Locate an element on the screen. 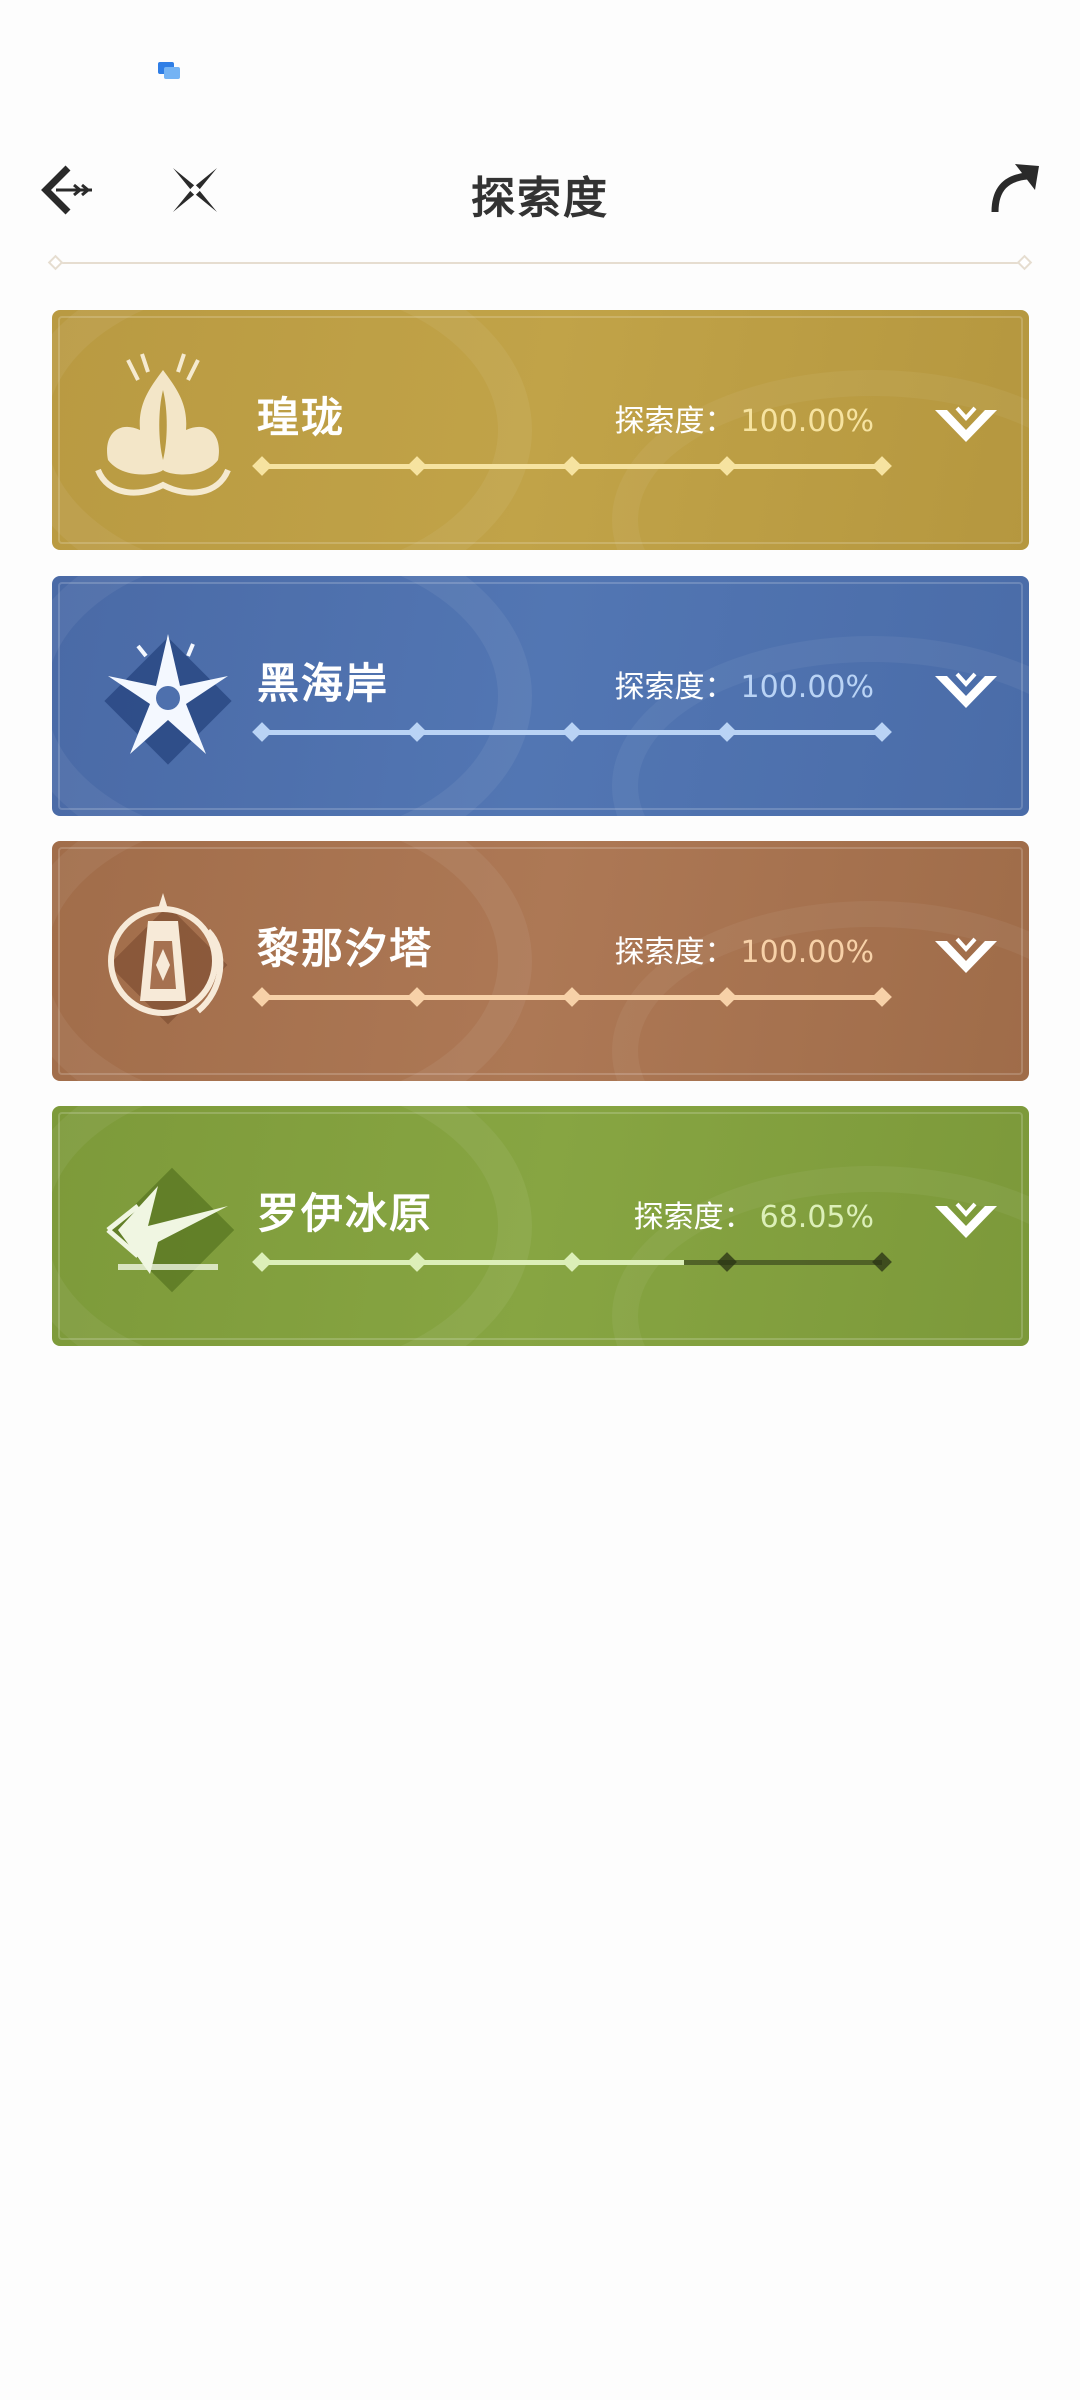 Image resolution: width=1080 pixels, height=2400 pixels. star-flower-emblem-icon is located at coordinates (163, 696).